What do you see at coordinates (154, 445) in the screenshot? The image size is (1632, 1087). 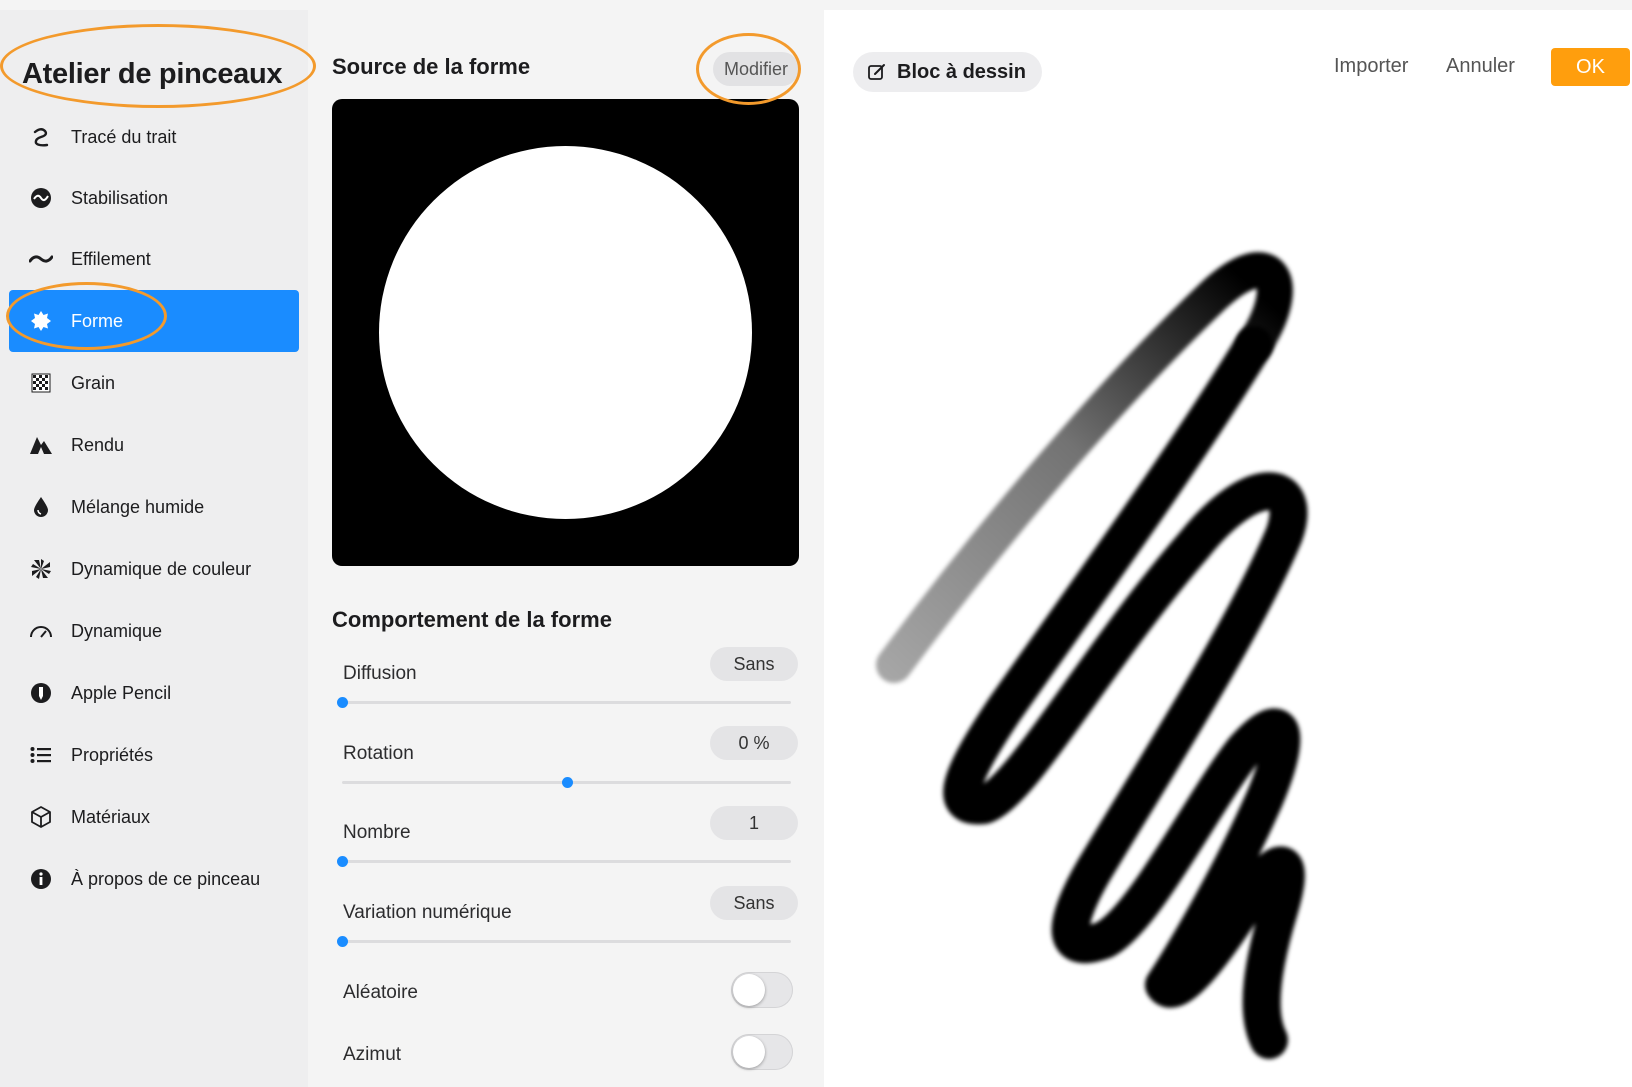 I see `sidebar-item-rendering: Rendu` at bounding box center [154, 445].